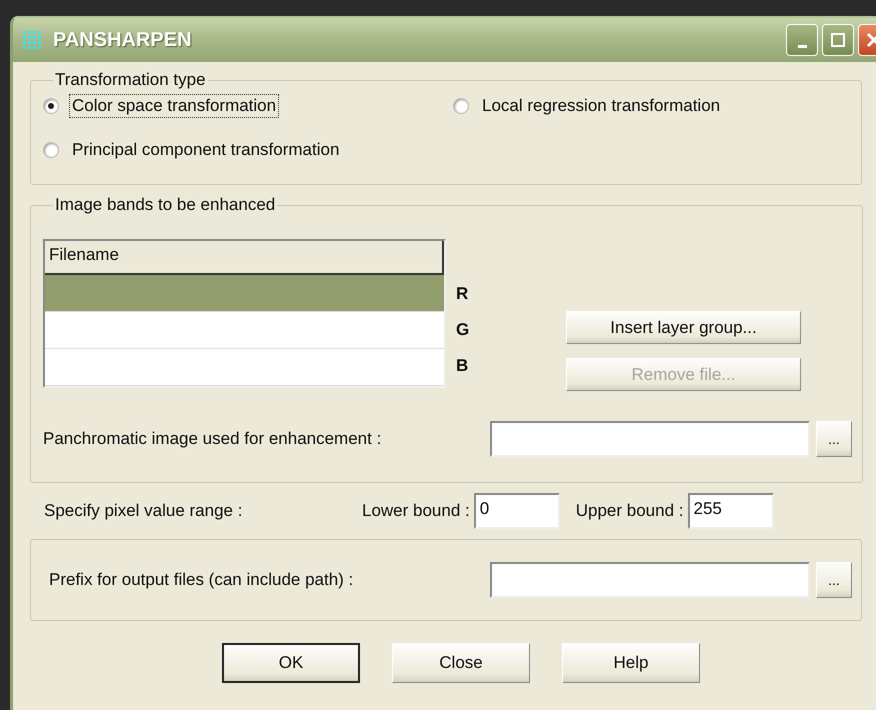 The width and height of the screenshot is (876, 710). Describe the element at coordinates (201, 580) in the screenshot. I see `field-label: Prefix for output files (can include path) :` at that location.